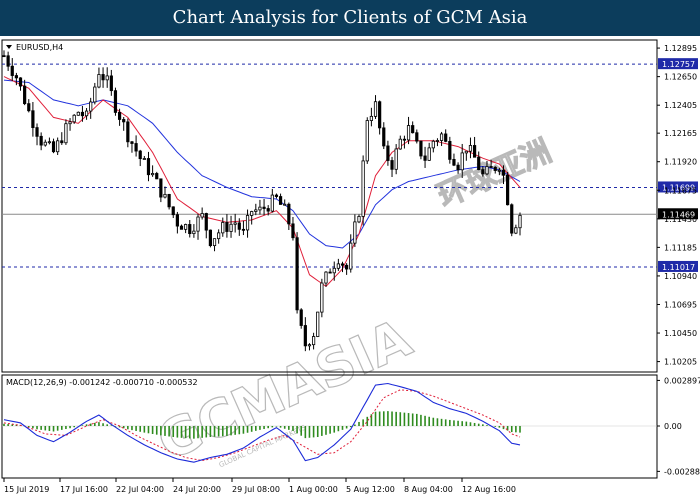  Describe the element at coordinates (680, 219) in the screenshot. I see `price-tick-label-6: 1.11430` at that location.